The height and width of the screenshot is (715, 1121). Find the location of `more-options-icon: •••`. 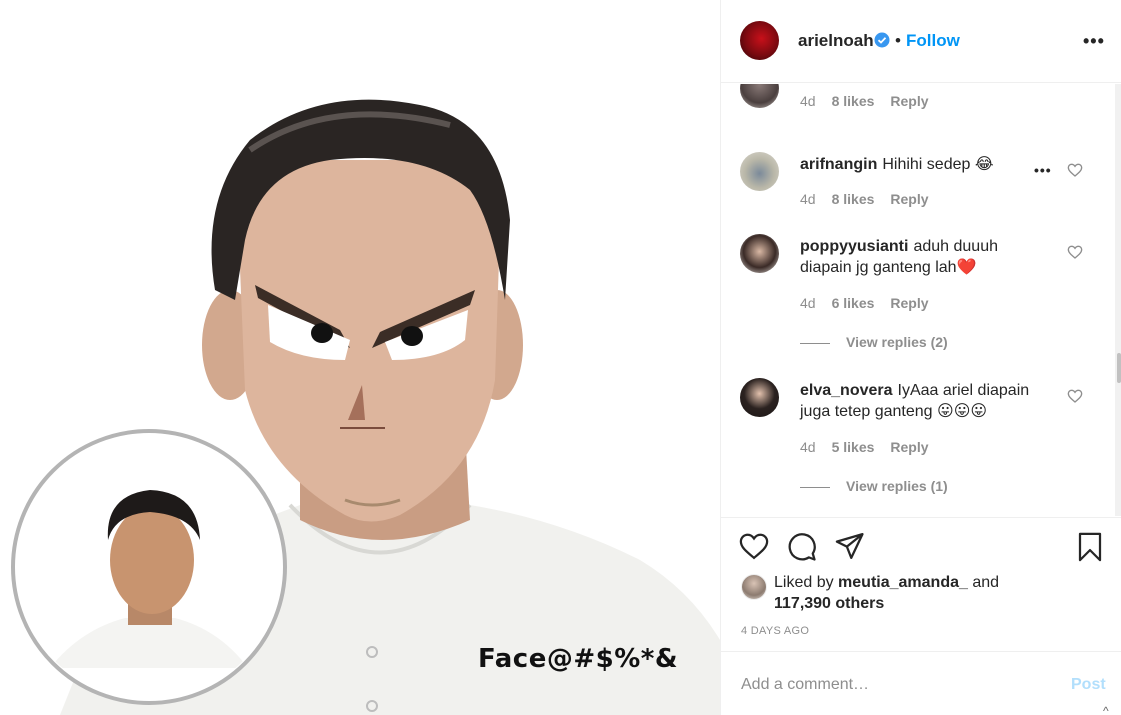

more-options-icon: ••• is located at coordinates (1094, 41).